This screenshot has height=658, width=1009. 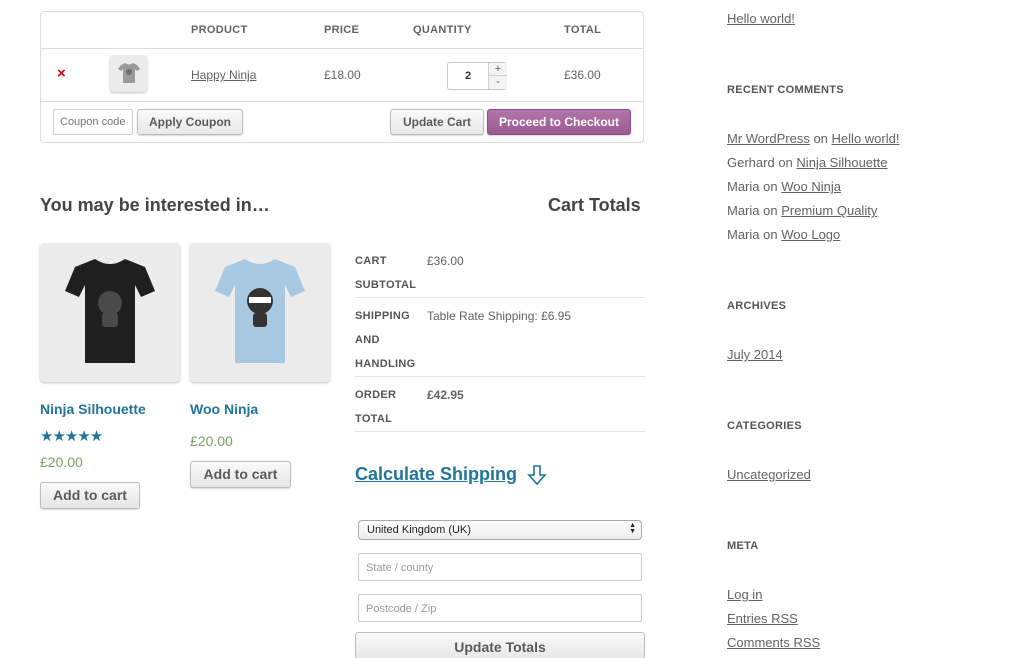 I want to click on comment-item: Mr WordPress on Hello world!, so click(x=813, y=138).